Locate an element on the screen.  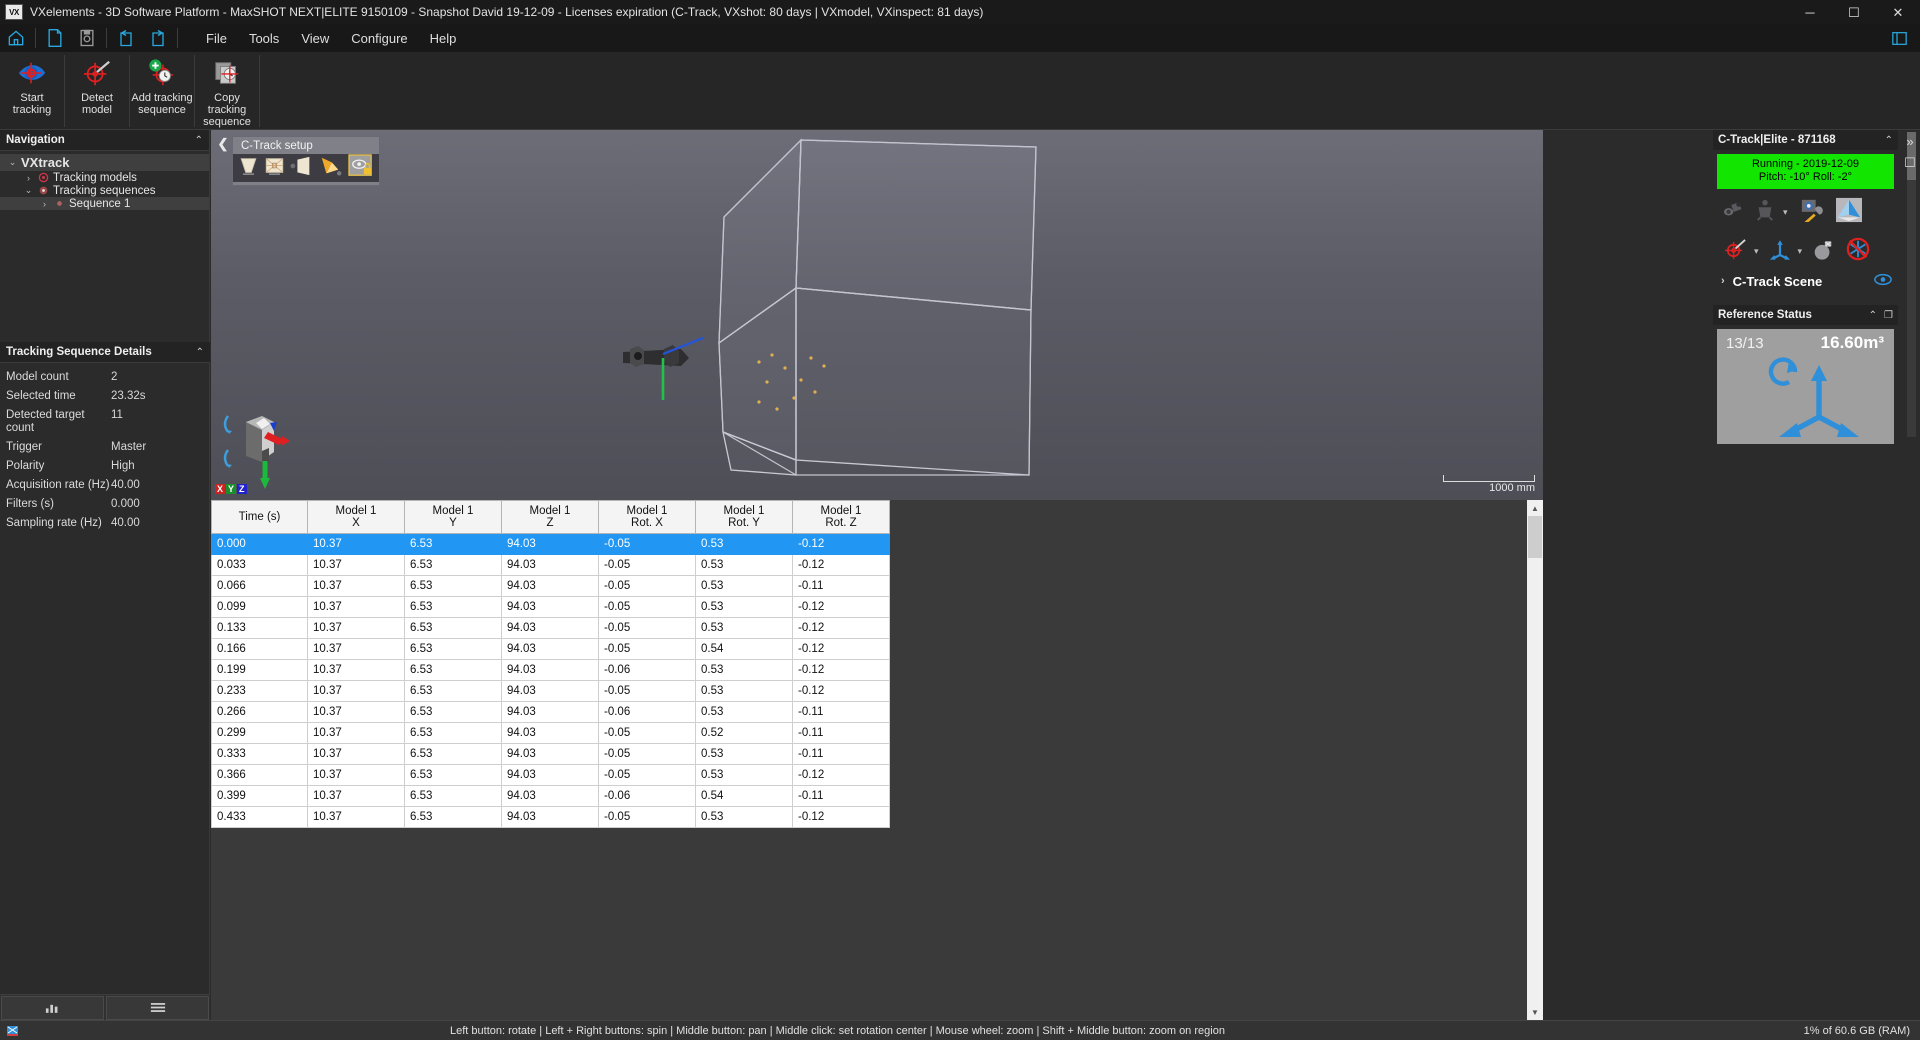
ctrack-scene-row: › C-Track Scene is located at coordinates (1805, 281).